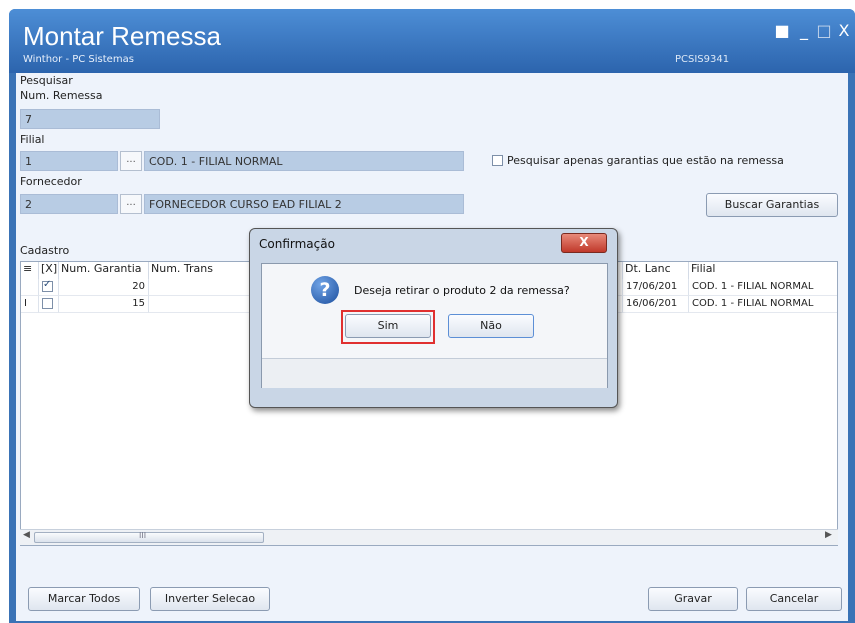 The image size is (855, 623). What do you see at coordinates (429, 537) in the screenshot?
I see `horizontal-scrollbar: ◀ III ▶` at bounding box center [429, 537].